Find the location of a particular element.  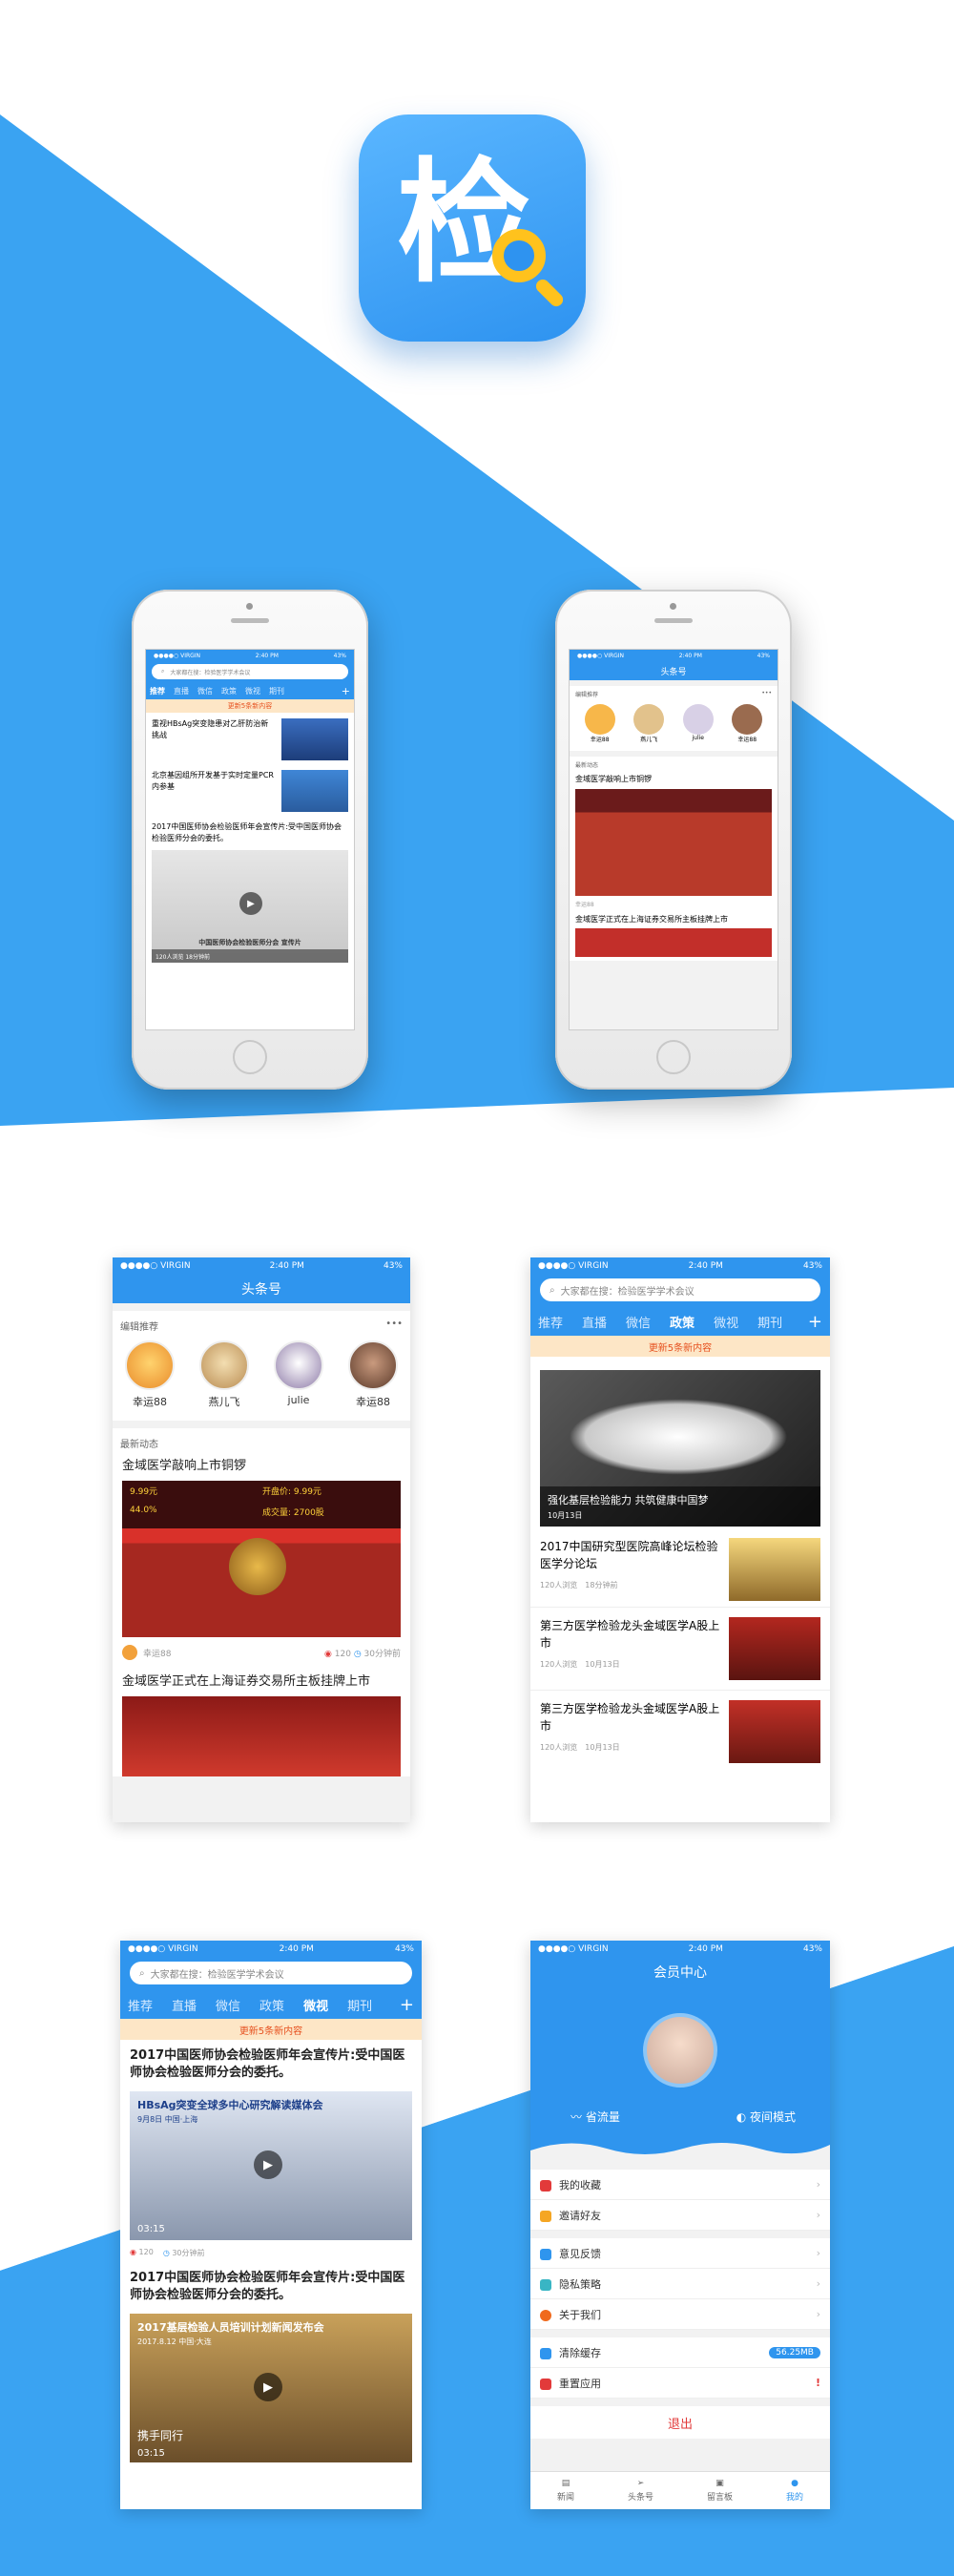

post-title: 金域医学敲响上市铜锣 is located at coordinates (261, 1469).